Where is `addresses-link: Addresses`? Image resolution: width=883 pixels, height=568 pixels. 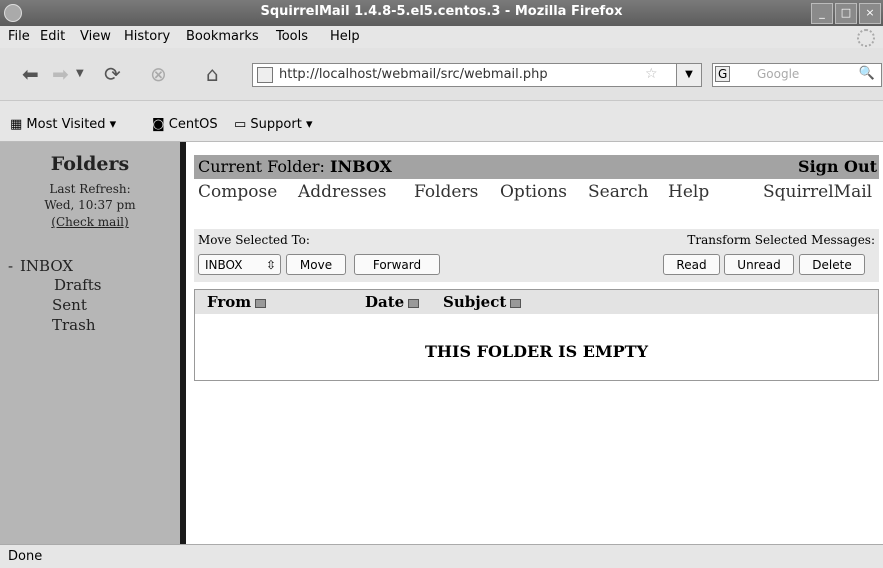
addresses-link: Addresses is located at coordinates (342, 192).